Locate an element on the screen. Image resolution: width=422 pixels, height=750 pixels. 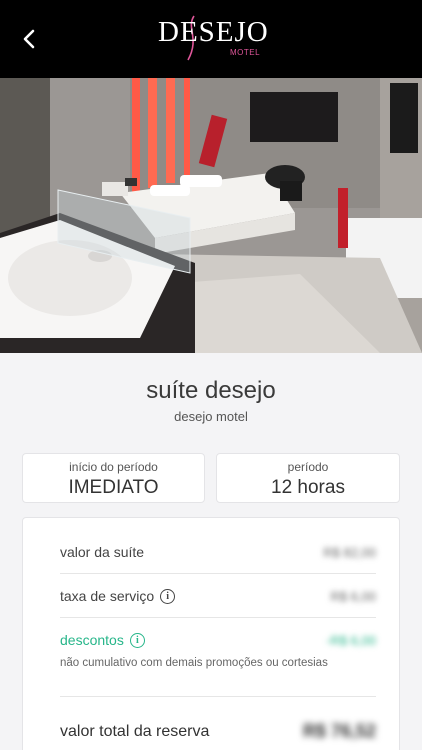
service-fee-label: taxa de serviço is located at coordinates (107, 596).